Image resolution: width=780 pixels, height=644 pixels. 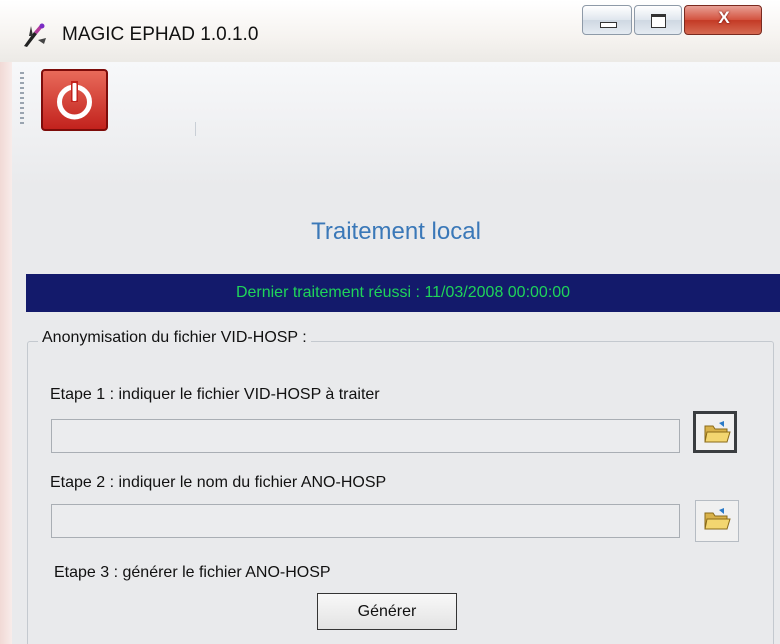 I want to click on close-button: X, so click(x=723, y=20).